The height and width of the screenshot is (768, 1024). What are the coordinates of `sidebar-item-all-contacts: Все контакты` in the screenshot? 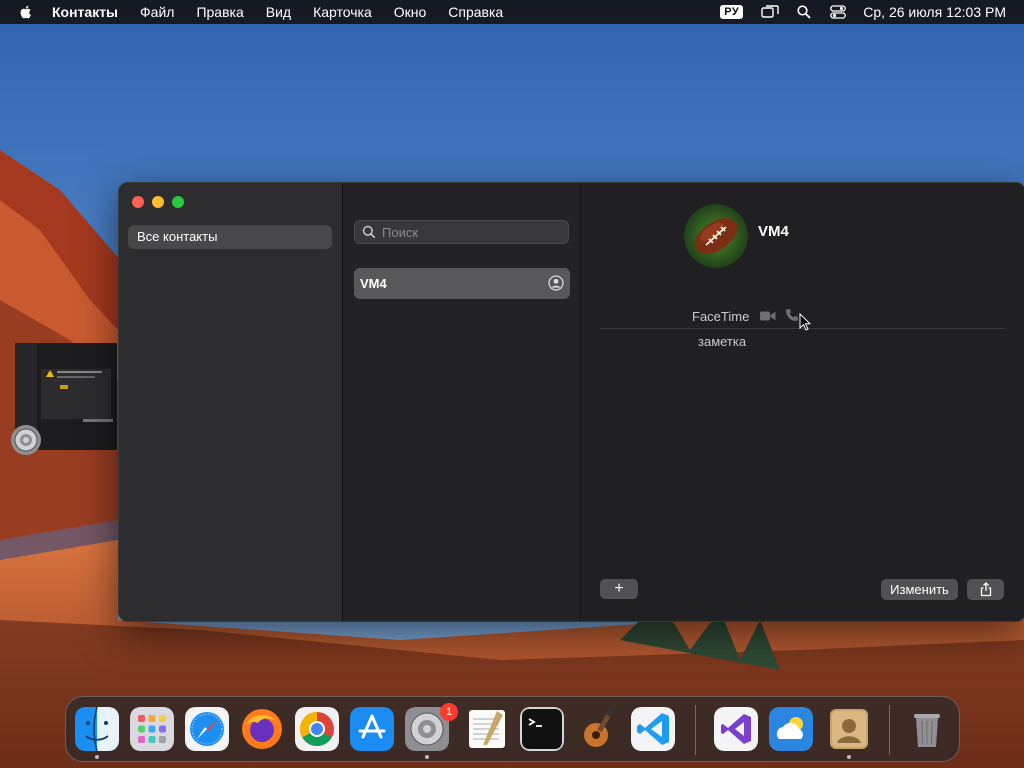 It's located at (230, 237).